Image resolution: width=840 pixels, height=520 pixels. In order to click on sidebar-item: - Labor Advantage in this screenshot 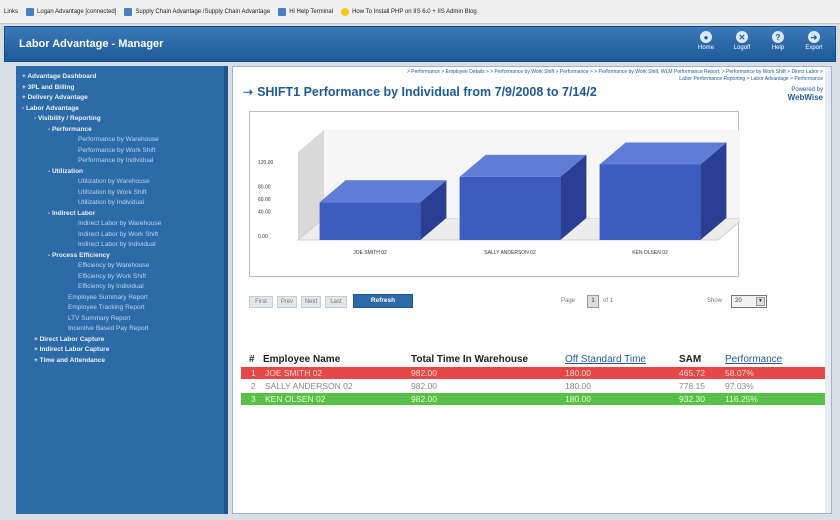, I will do `click(120, 109)`.